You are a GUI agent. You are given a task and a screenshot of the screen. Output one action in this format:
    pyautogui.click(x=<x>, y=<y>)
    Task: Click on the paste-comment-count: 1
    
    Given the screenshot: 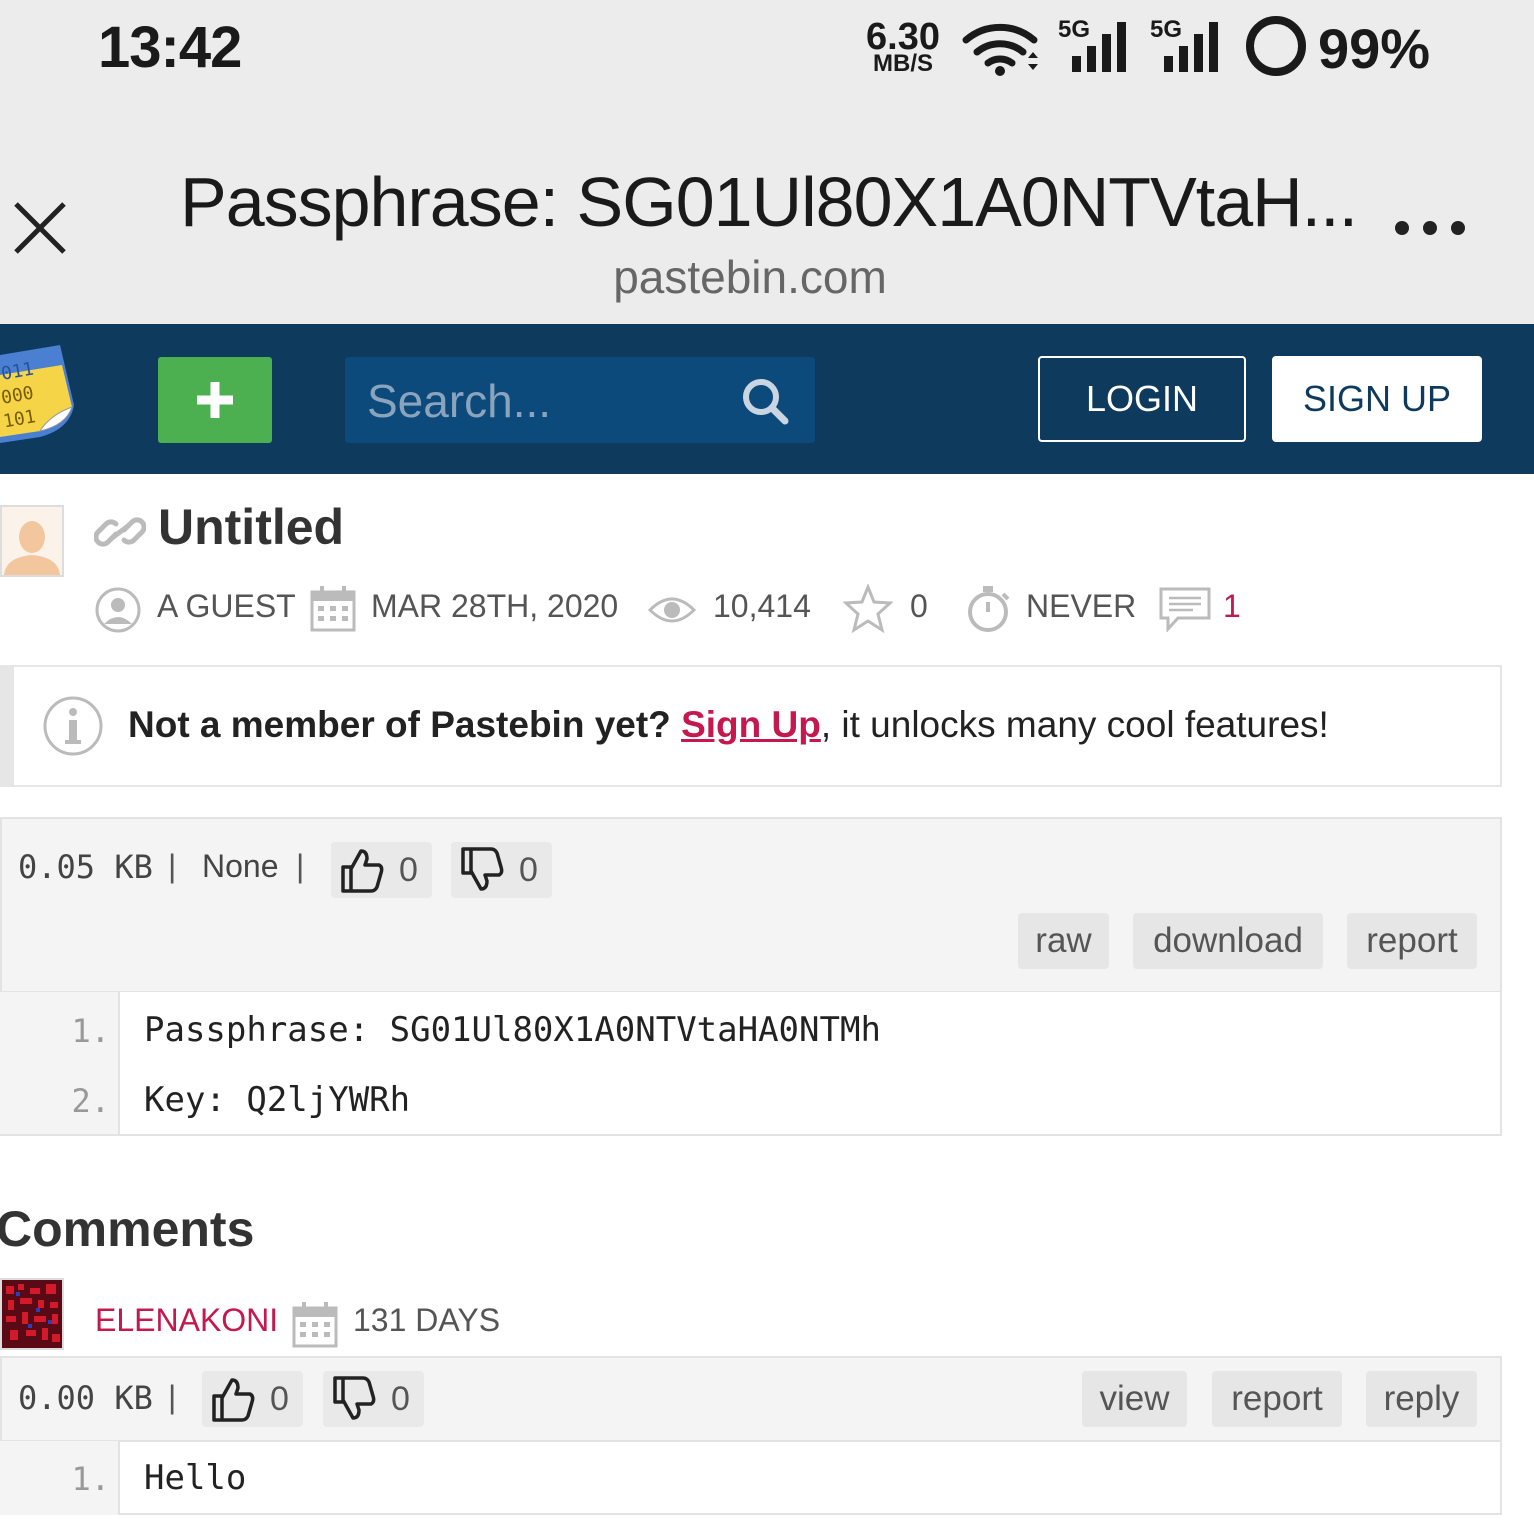 What is the action you would take?
    pyautogui.click(x=1232, y=606)
    